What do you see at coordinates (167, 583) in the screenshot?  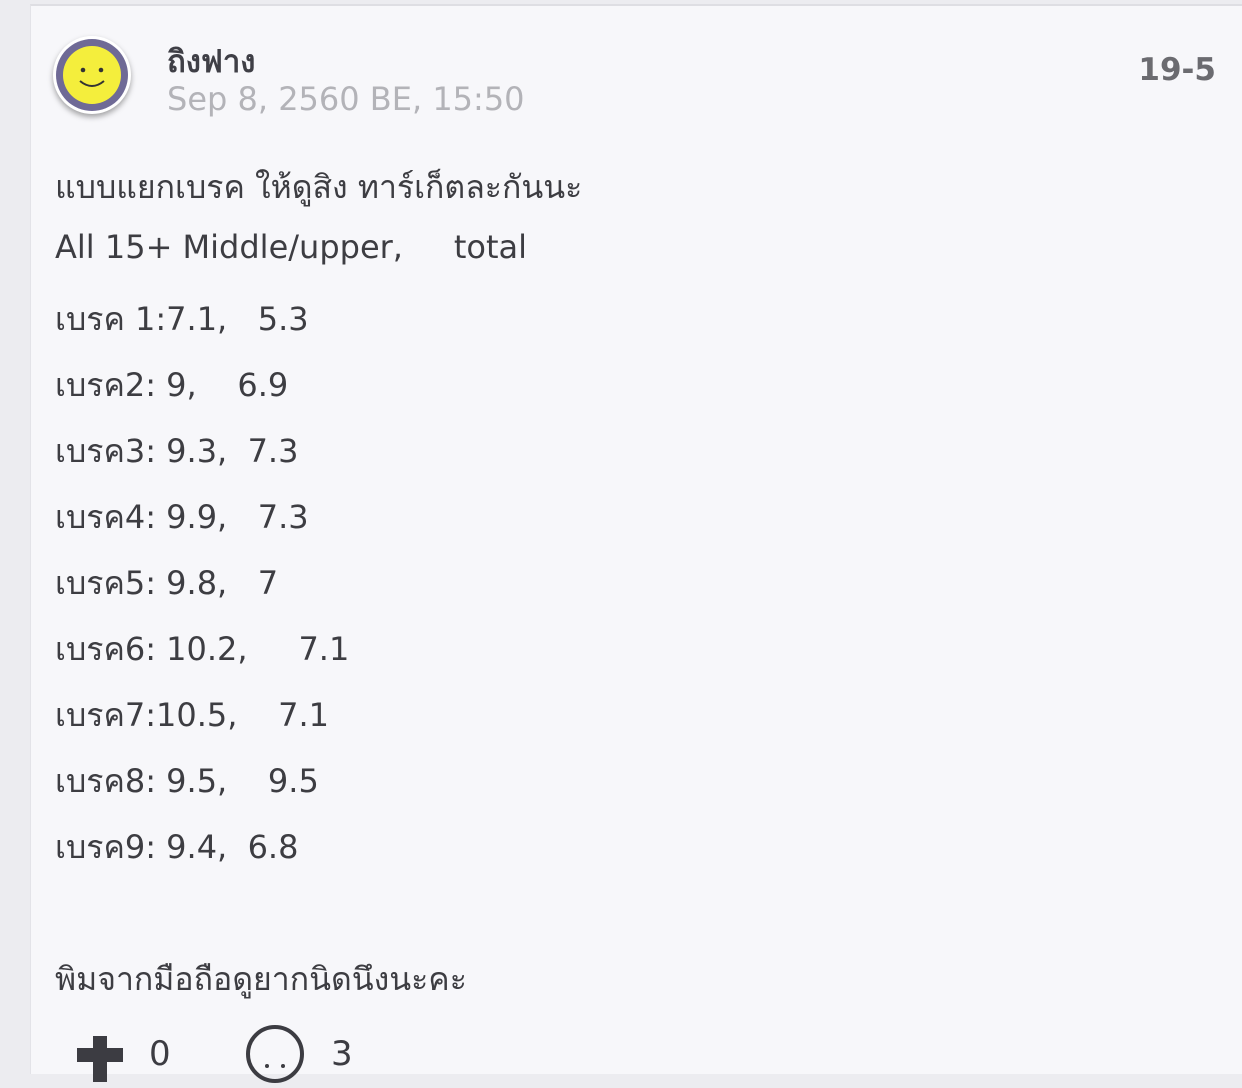 I see `post-line: เบรค5: 9.8, 7` at bounding box center [167, 583].